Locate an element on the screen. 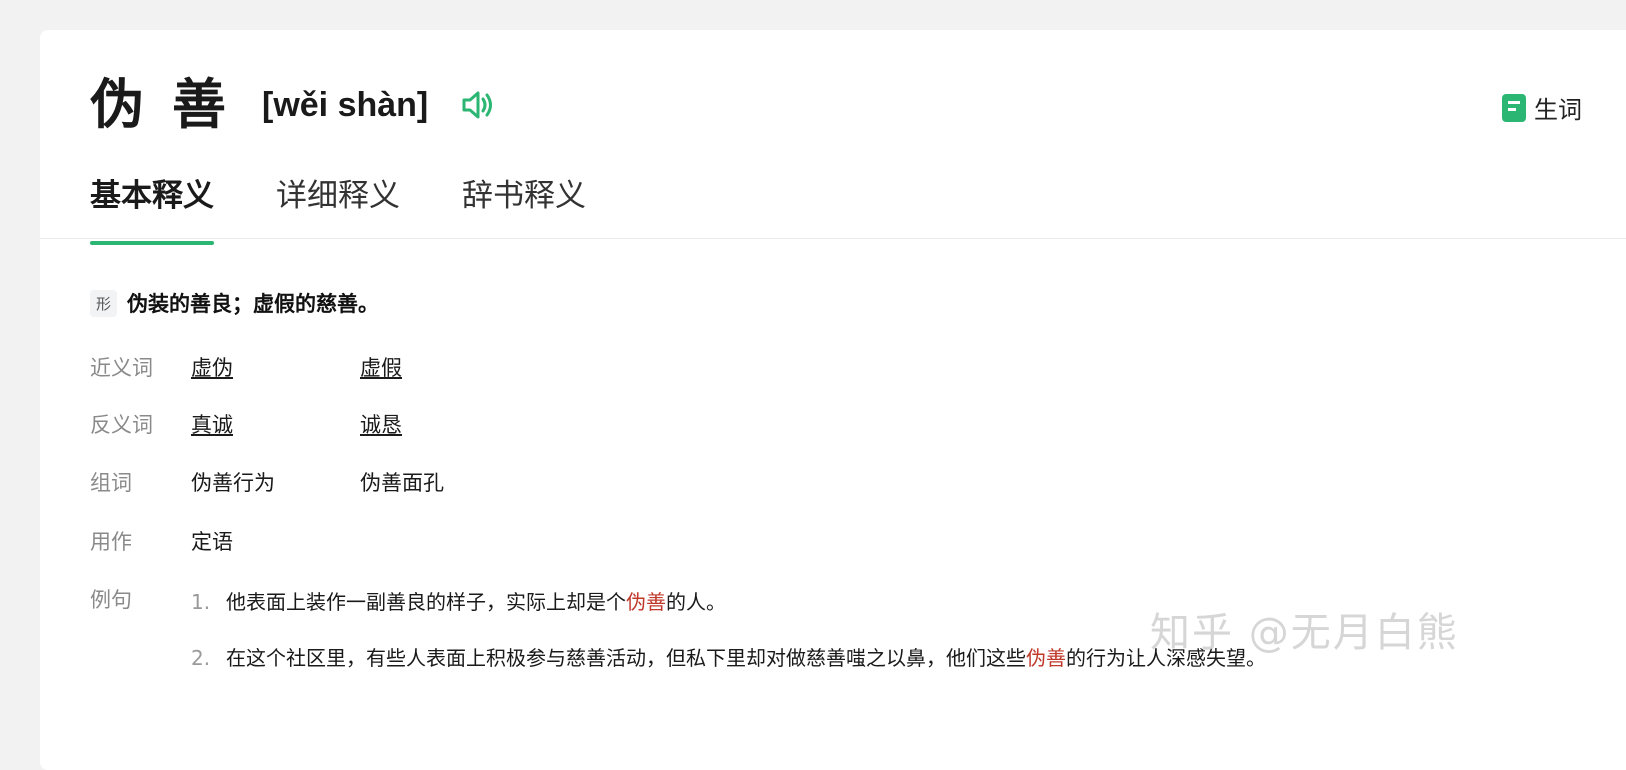  tab-dictionary: 辞书释义 is located at coordinates (524, 204).